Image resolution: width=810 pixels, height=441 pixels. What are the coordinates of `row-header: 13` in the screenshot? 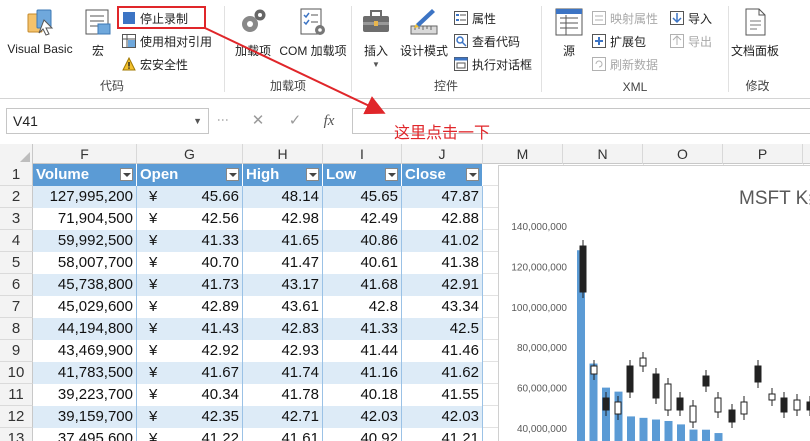 It's located at (16, 434).